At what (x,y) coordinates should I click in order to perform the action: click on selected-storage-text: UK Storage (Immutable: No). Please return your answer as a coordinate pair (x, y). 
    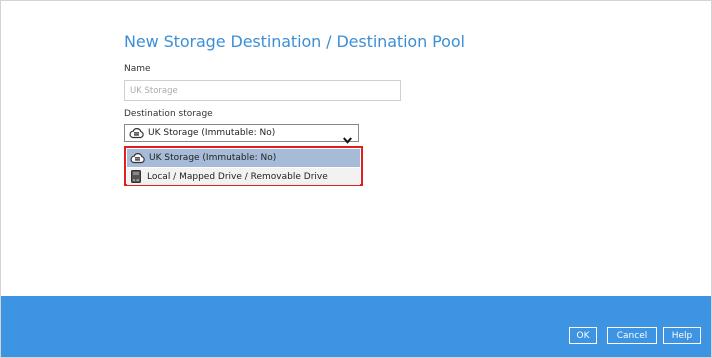
    Looking at the image, I should click on (212, 133).